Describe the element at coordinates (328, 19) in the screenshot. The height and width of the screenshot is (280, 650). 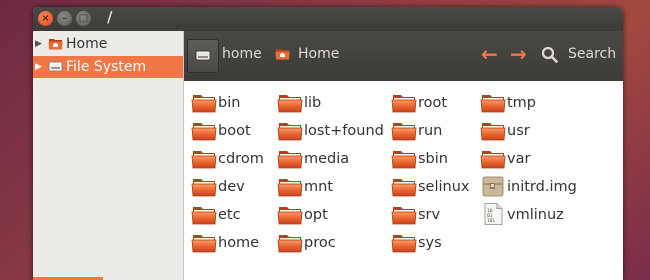
I see `title-bar: × – □ /` at that location.